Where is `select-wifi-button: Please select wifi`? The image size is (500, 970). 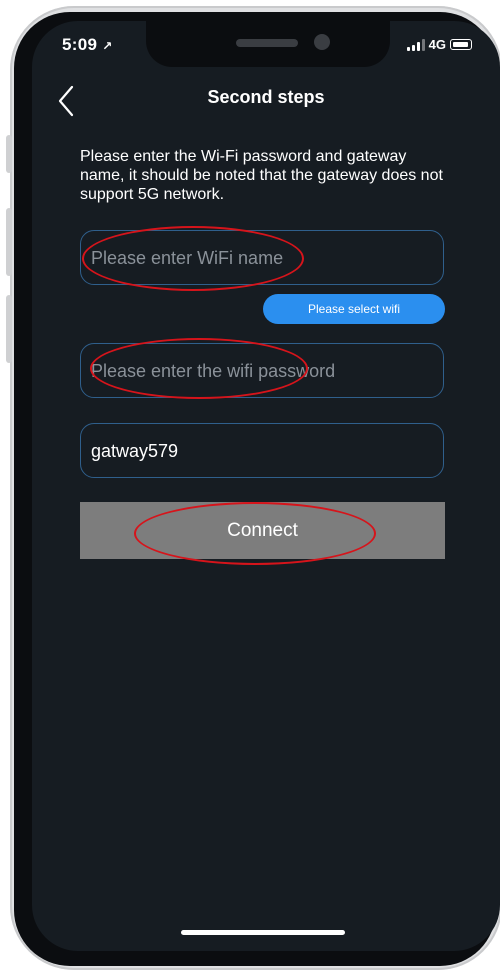
select-wifi-button: Please select wifi is located at coordinates (354, 309).